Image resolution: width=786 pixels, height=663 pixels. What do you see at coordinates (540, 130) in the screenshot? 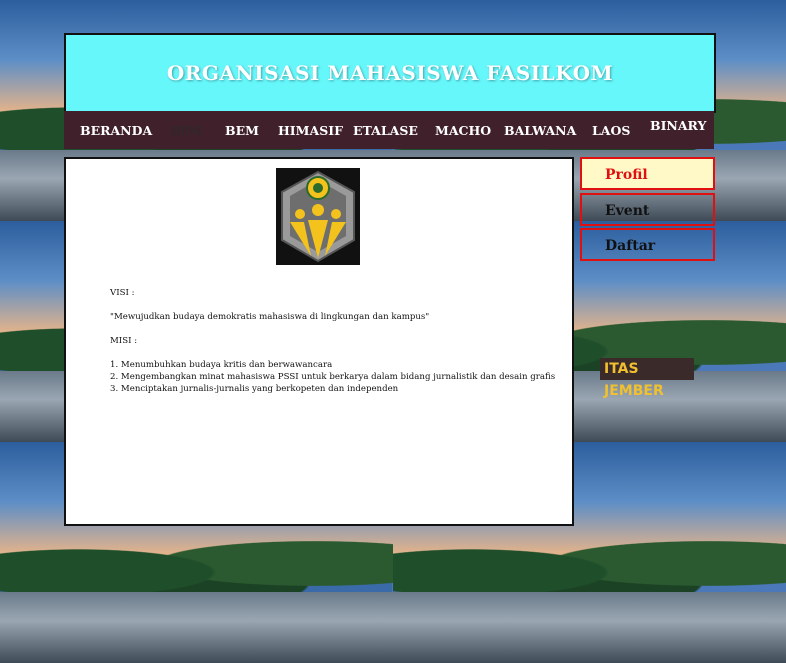
I see `nav-item-balwana: BALWANA` at bounding box center [540, 130].